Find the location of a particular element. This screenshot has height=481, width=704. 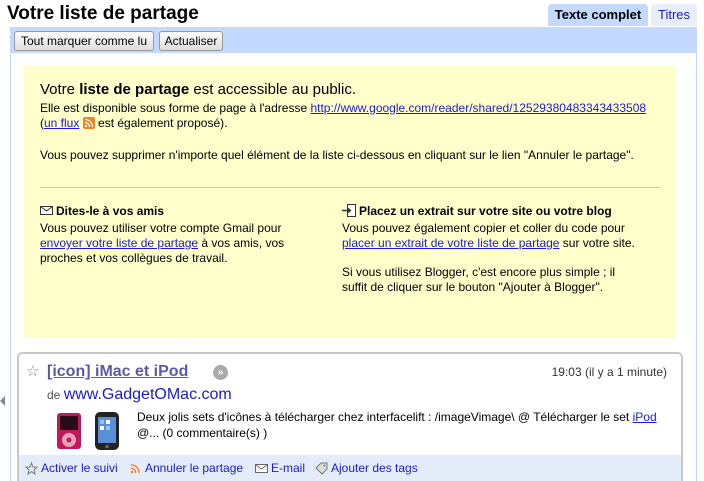

rss-icon is located at coordinates (88, 123).